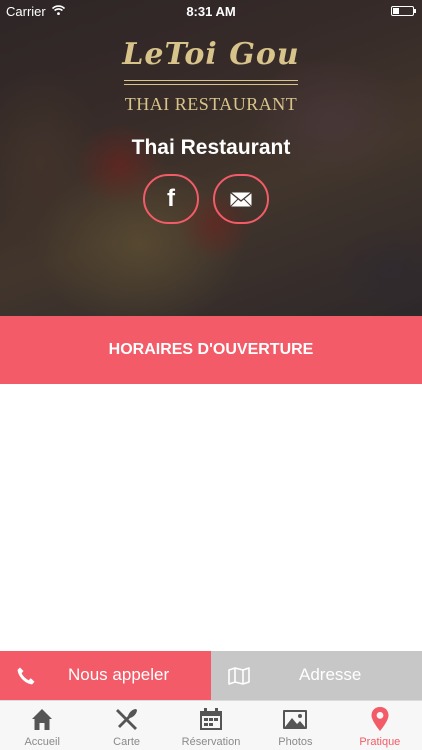 This screenshot has height=750, width=422. I want to click on address-button: Adresse, so click(316, 675).